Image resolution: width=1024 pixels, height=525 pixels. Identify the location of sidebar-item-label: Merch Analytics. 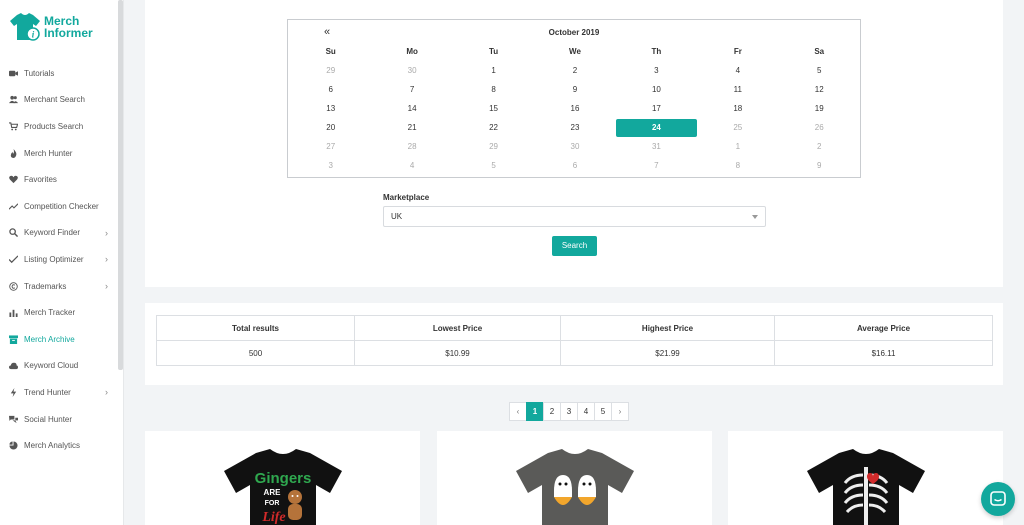
(52, 446).